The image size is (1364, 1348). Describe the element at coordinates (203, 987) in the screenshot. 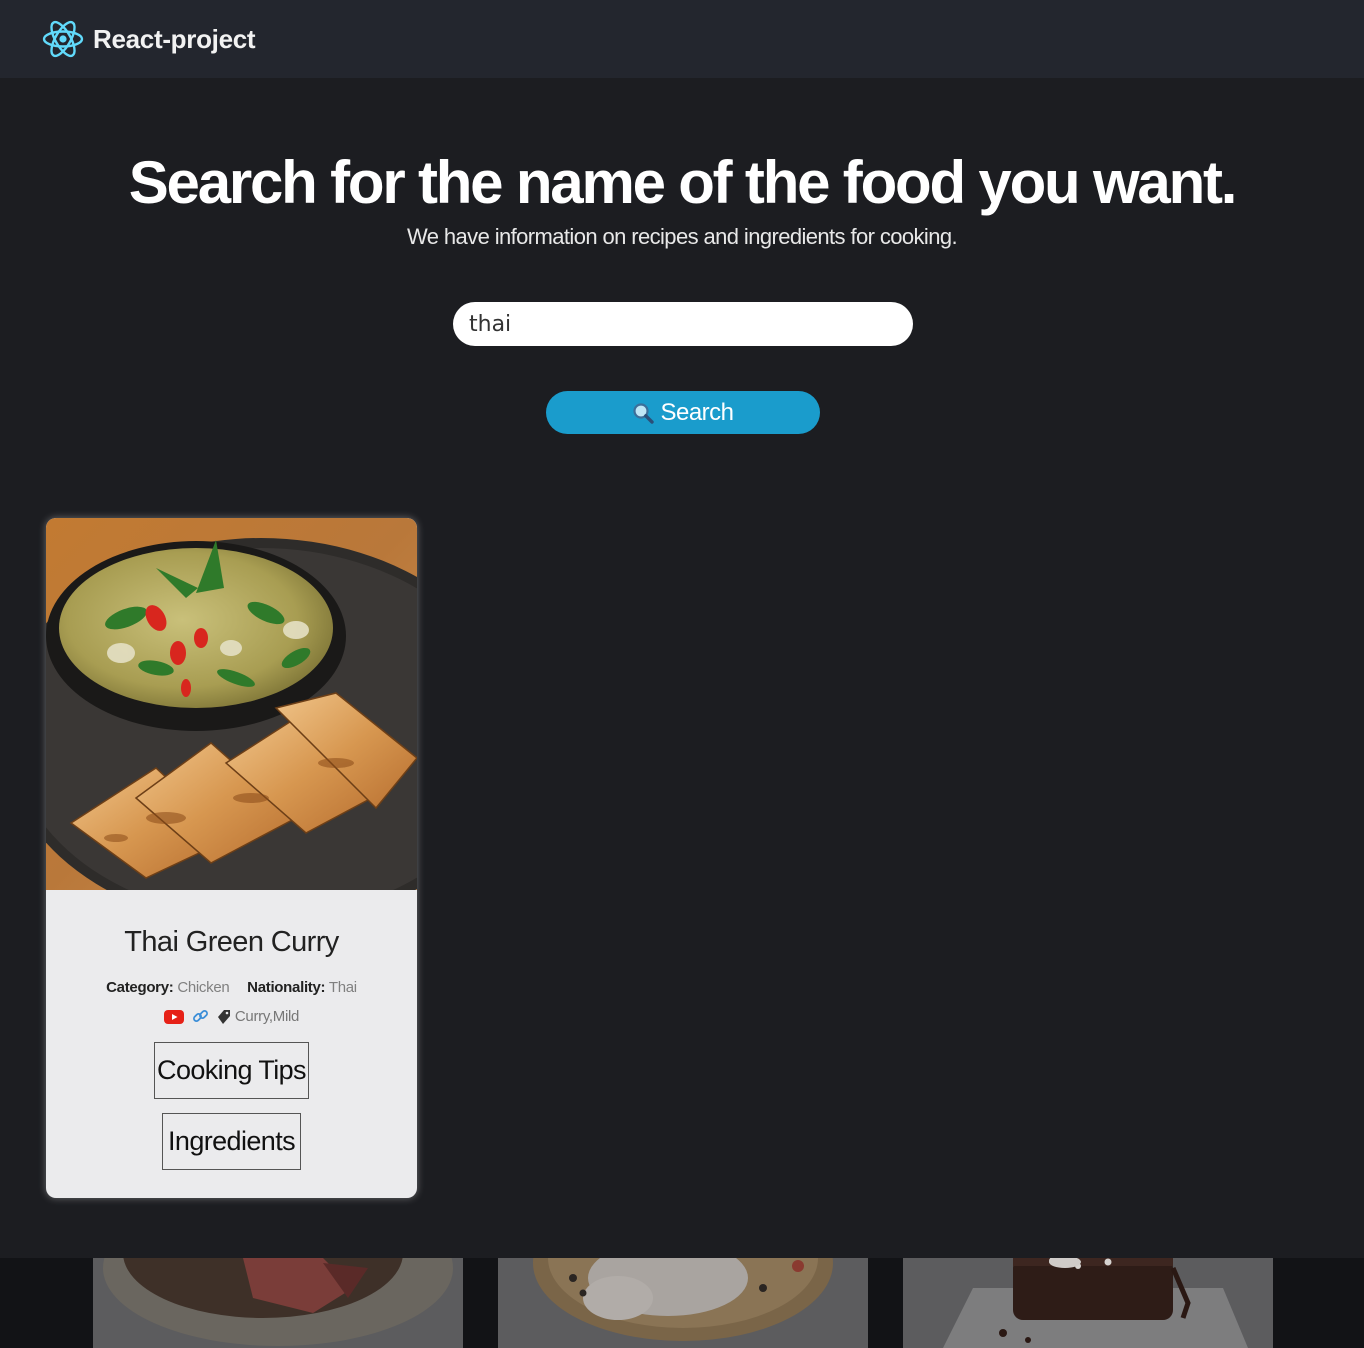

I see `category-value: Chicken` at that location.